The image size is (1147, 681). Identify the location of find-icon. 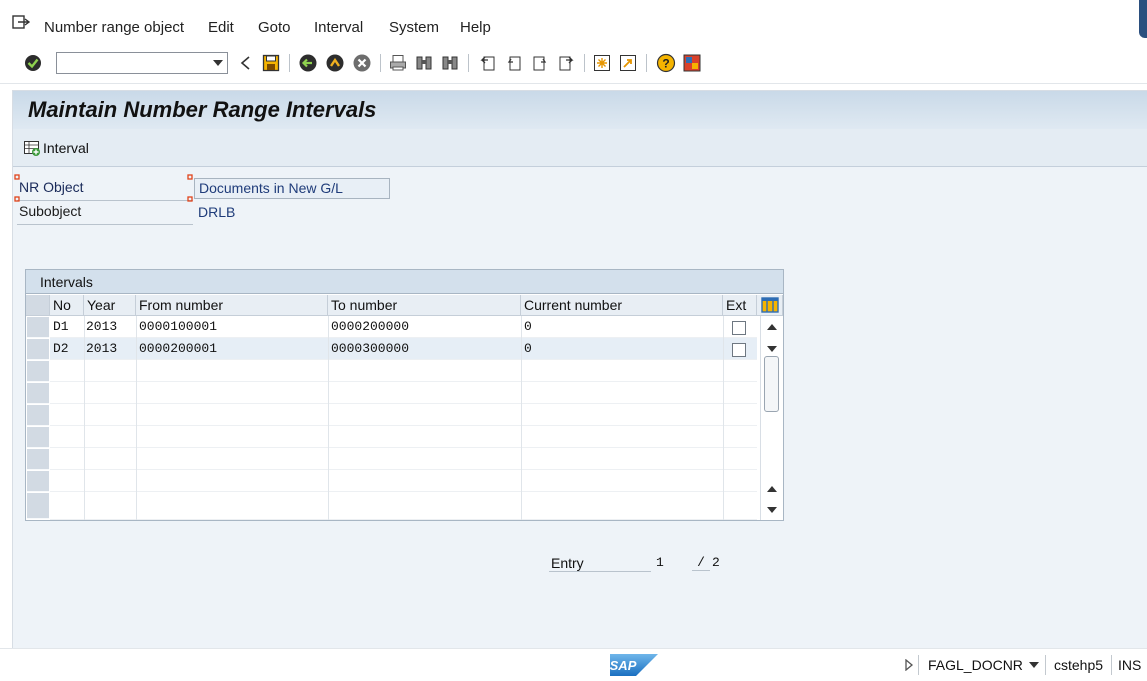
(424, 63).